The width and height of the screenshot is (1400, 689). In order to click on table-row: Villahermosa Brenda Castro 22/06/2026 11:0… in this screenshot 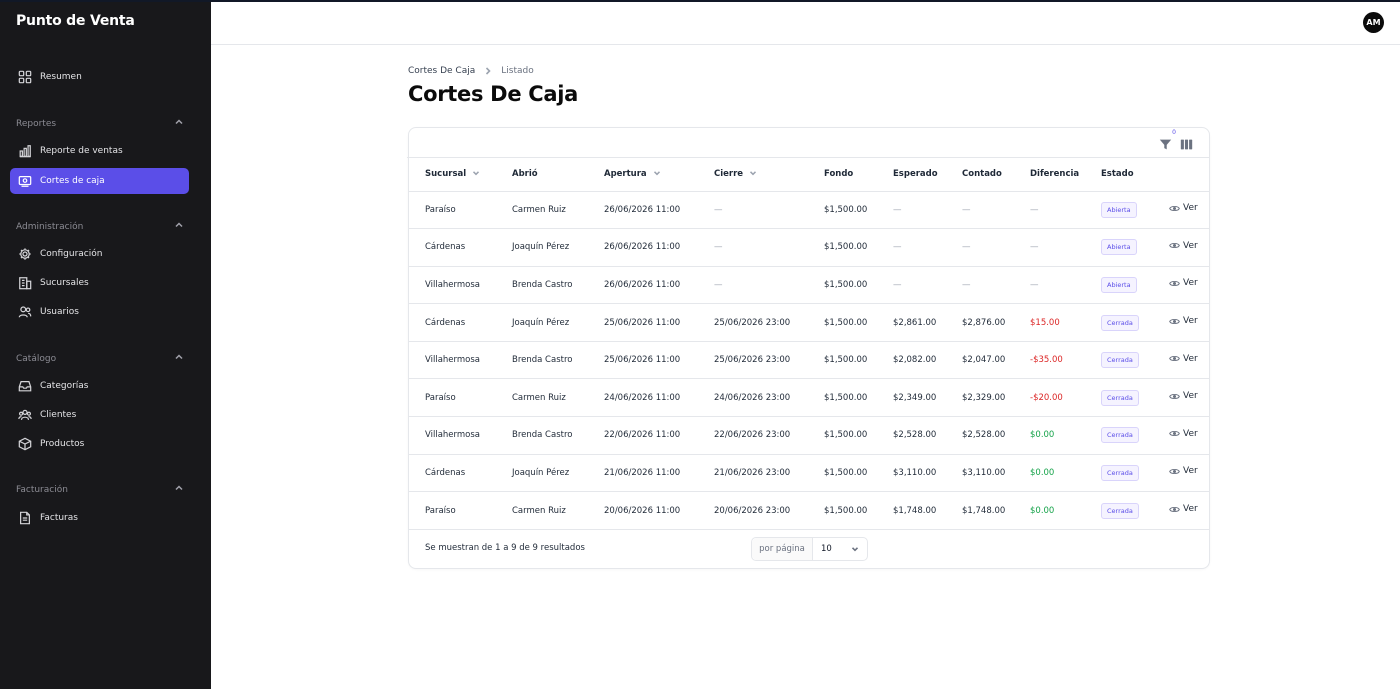, I will do `click(809, 435)`.